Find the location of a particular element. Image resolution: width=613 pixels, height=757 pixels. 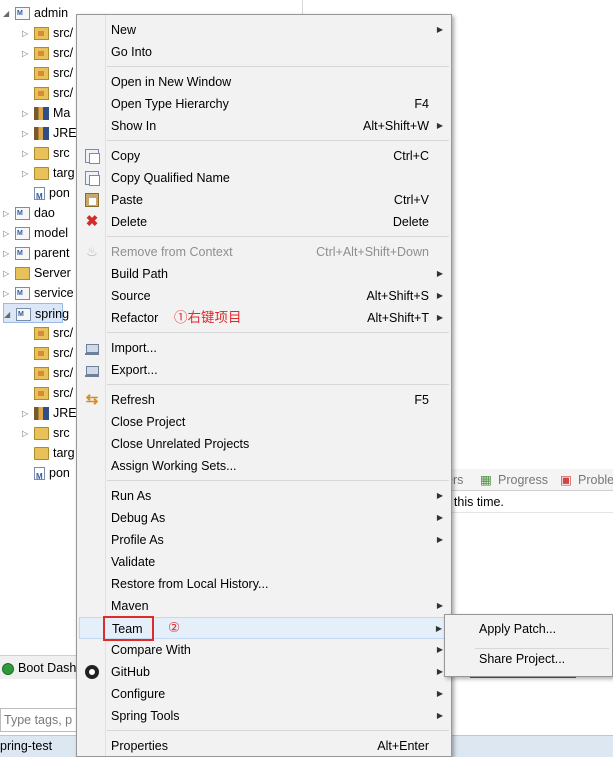

tree-item: ▷ Ma is located at coordinates (46, 113).